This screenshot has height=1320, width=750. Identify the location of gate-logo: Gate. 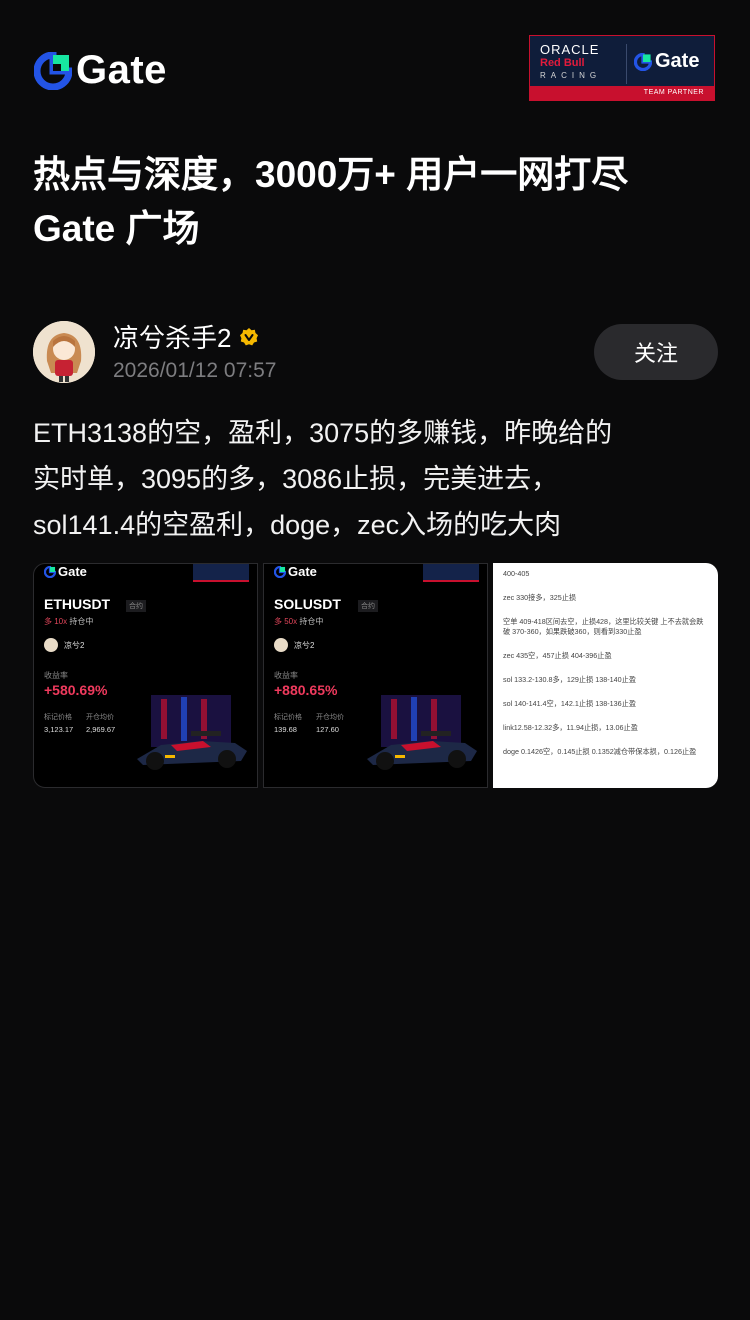
(100, 70).